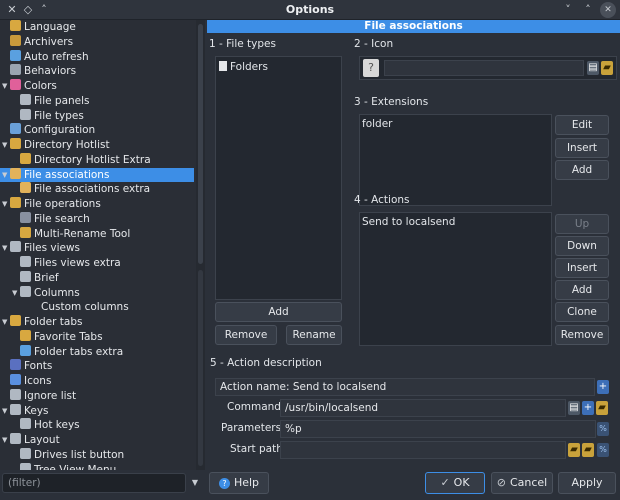 The width and height of the screenshot is (620, 500). Describe the element at coordinates (484, 68) in the screenshot. I see `icon-path-input` at that location.